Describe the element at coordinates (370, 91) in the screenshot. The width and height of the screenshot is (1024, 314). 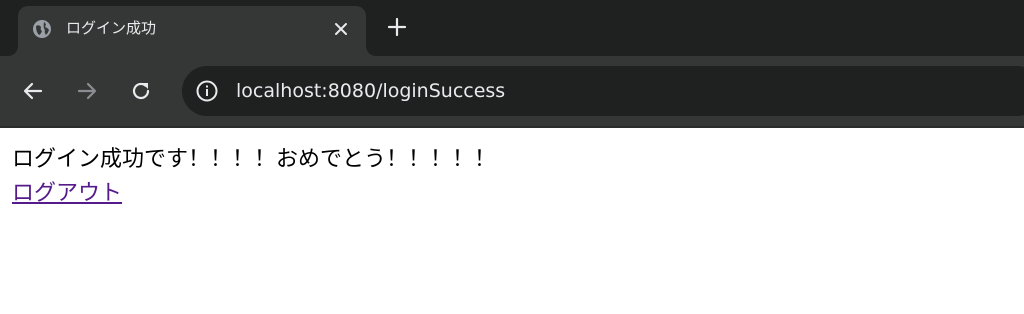
I see `url-text: localhost:8080/loginSuccess` at that location.